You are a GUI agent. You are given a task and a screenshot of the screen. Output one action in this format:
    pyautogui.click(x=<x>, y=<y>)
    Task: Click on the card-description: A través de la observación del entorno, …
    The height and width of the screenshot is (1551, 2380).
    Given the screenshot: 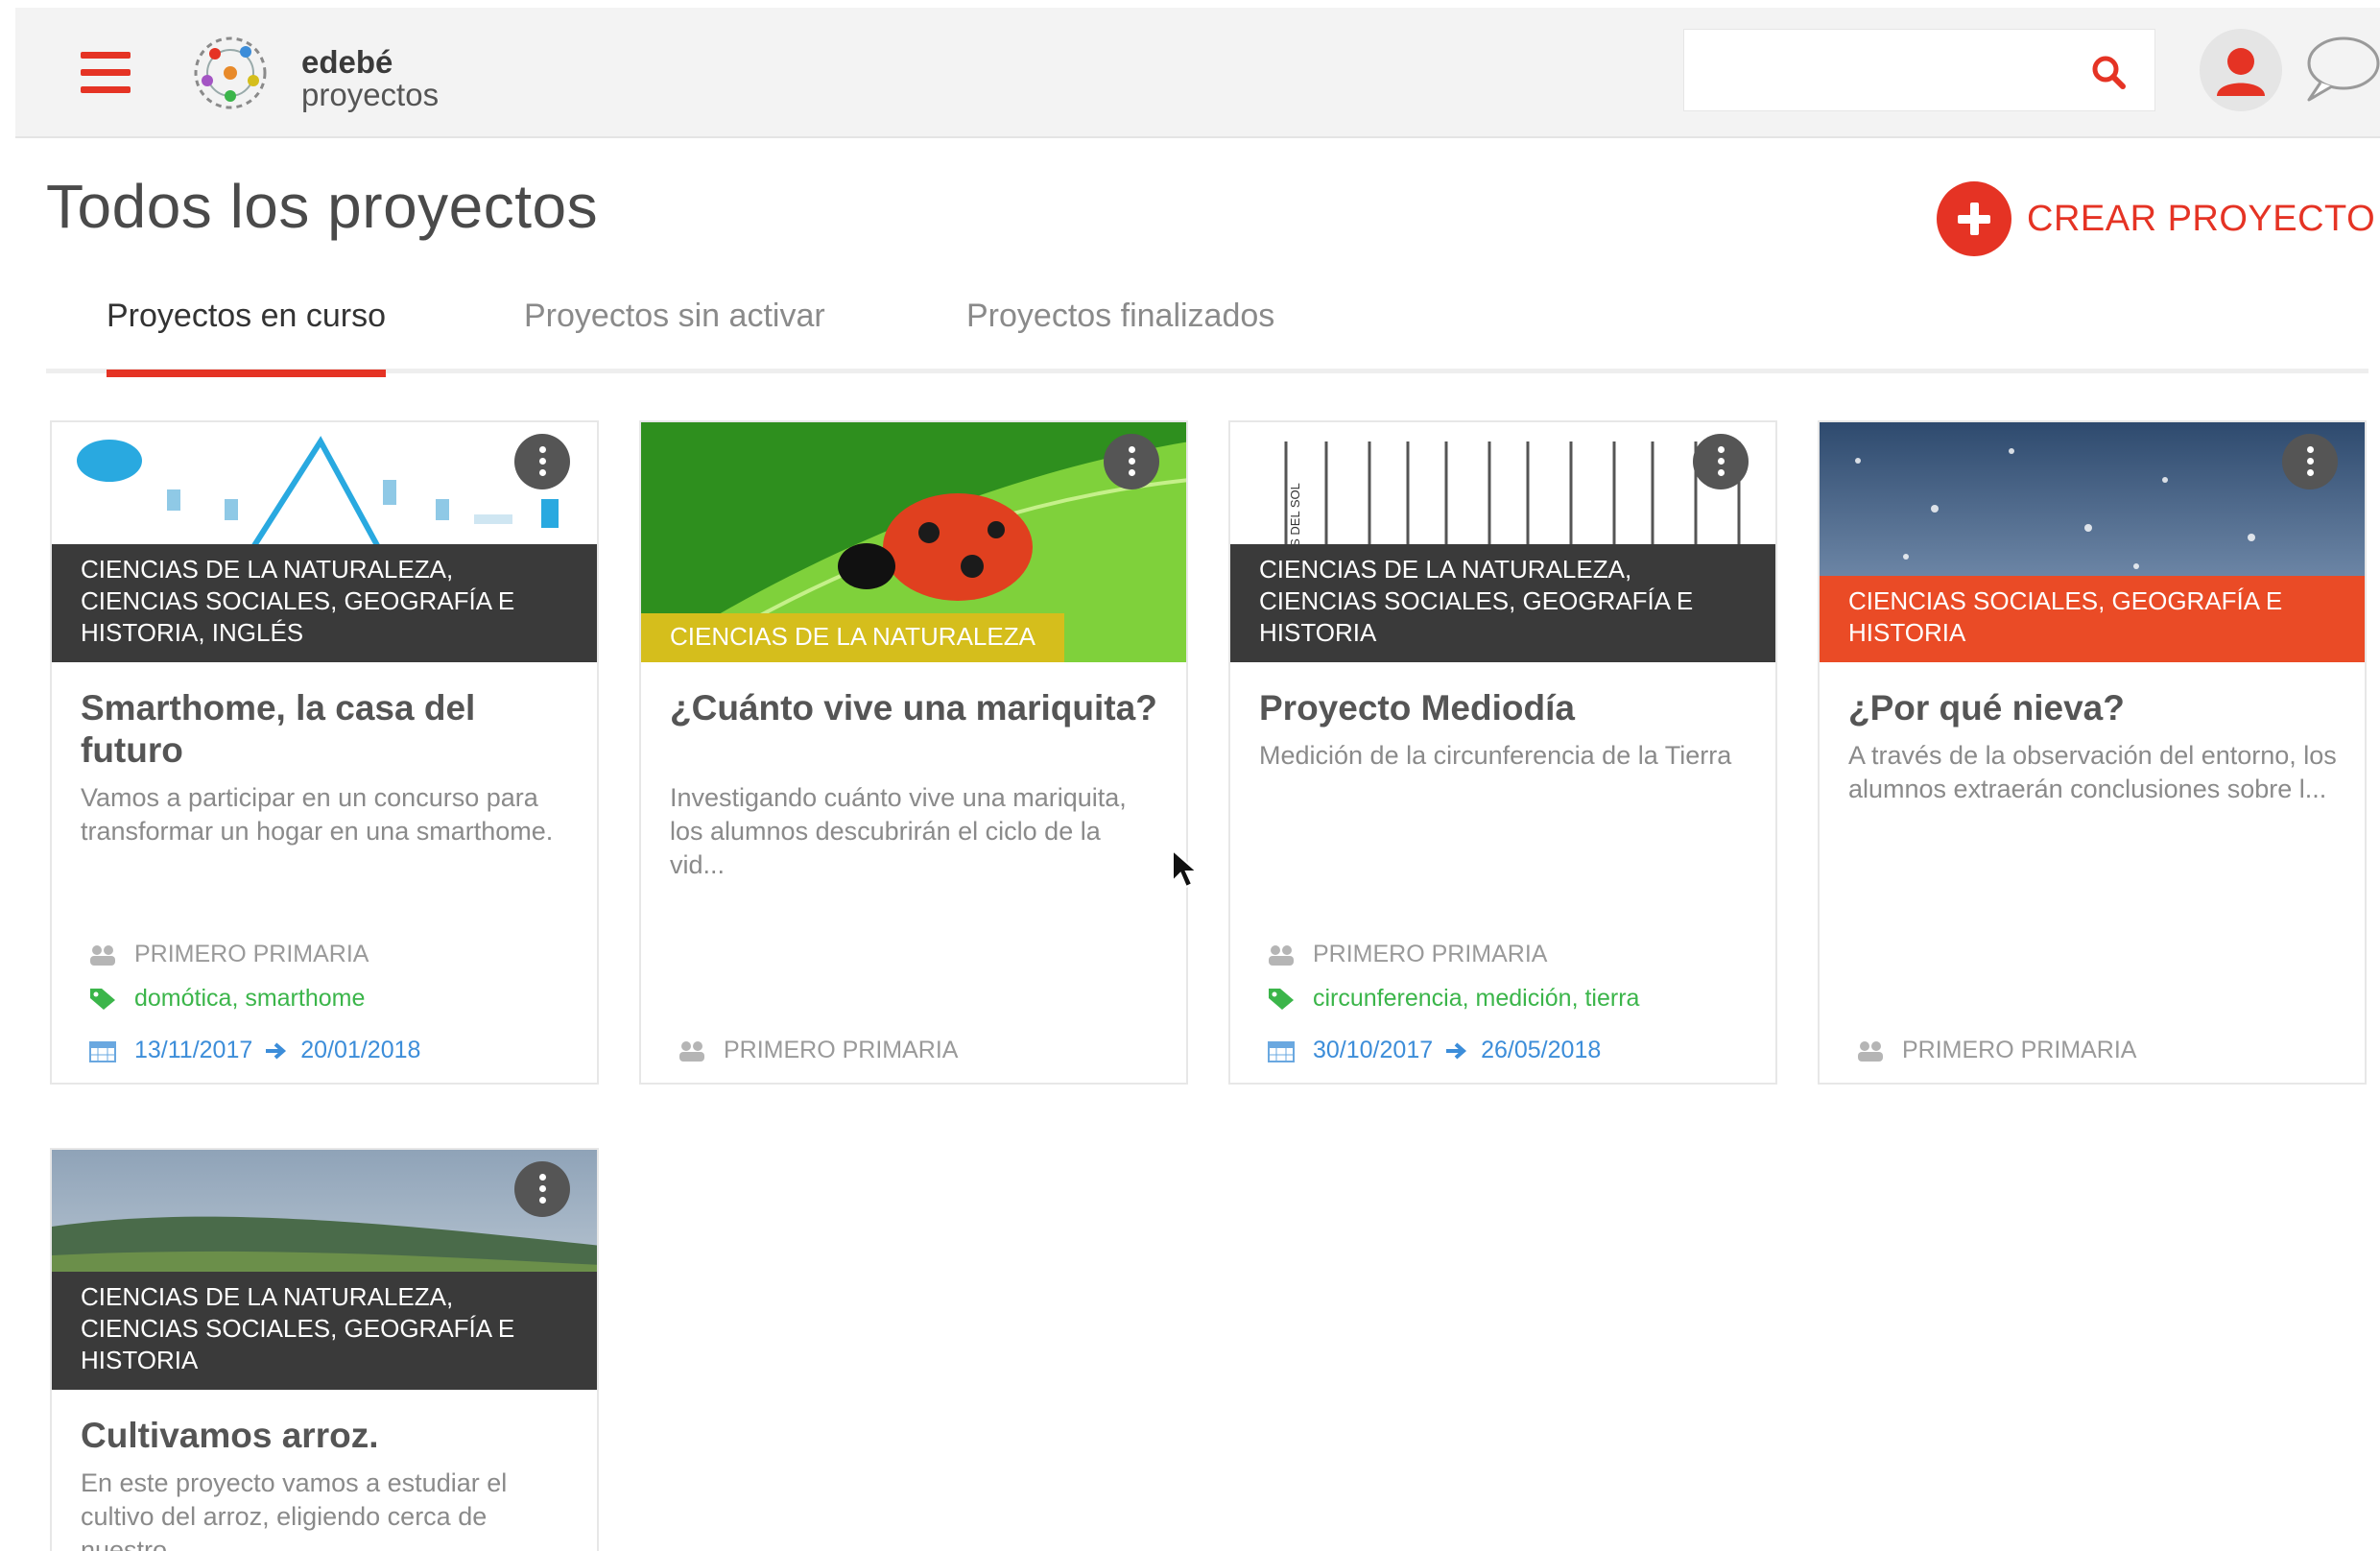 What is the action you would take?
    pyautogui.click(x=2093, y=772)
    